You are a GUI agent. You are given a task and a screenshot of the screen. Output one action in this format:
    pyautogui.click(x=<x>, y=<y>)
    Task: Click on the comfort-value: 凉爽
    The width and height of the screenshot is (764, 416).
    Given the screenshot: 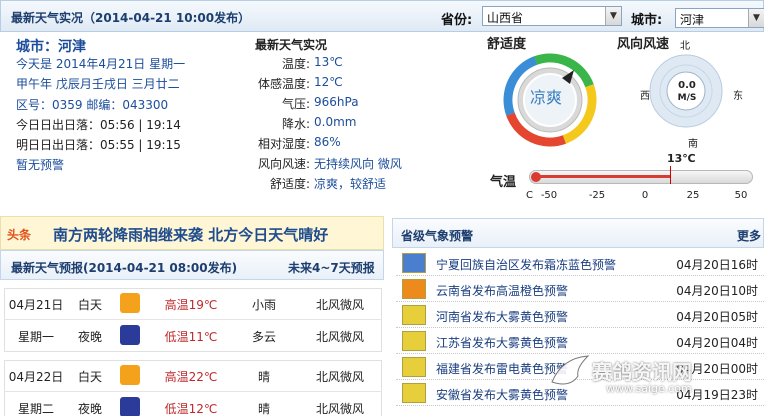 What is the action you would take?
    pyautogui.click(x=546, y=97)
    